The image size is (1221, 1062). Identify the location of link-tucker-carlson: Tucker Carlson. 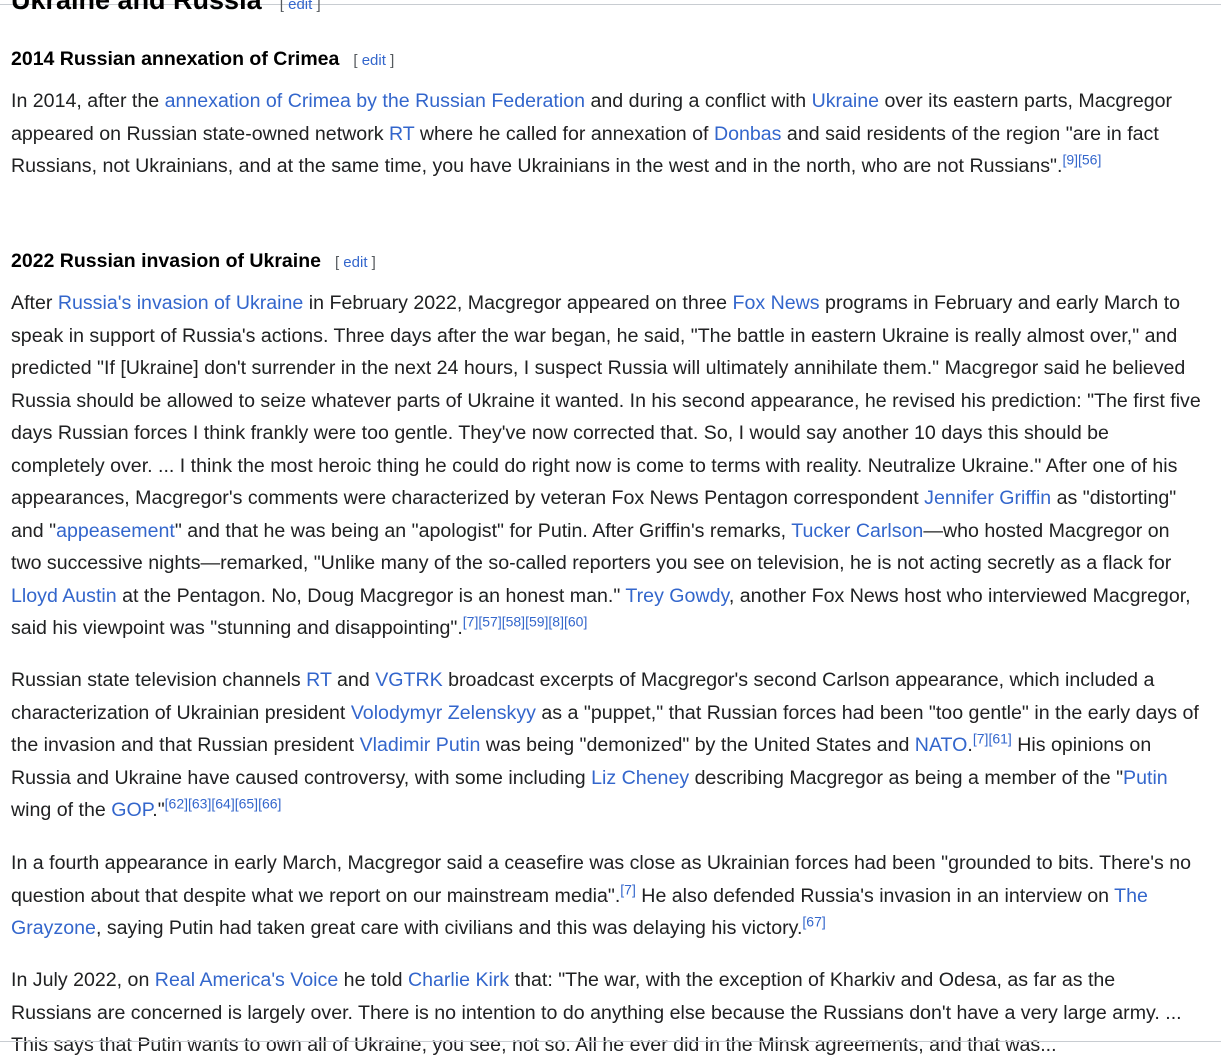
(857, 531).